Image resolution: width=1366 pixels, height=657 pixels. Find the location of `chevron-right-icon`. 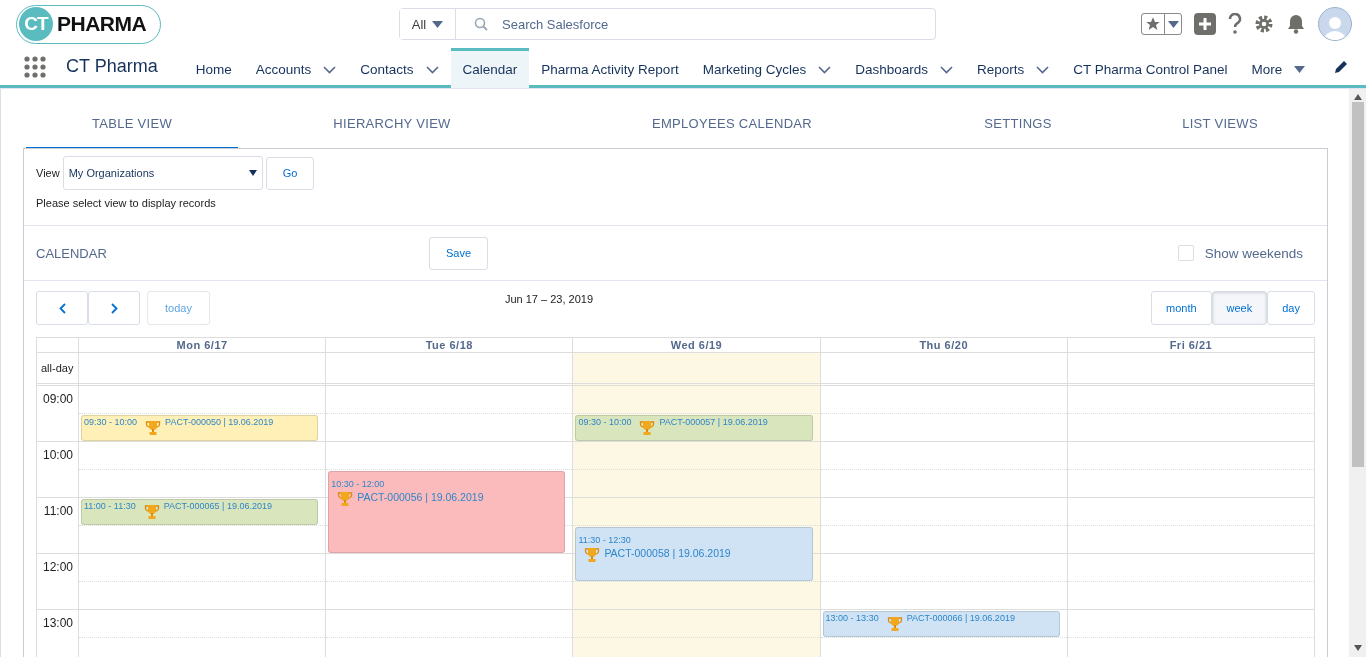

chevron-right-icon is located at coordinates (114, 308).